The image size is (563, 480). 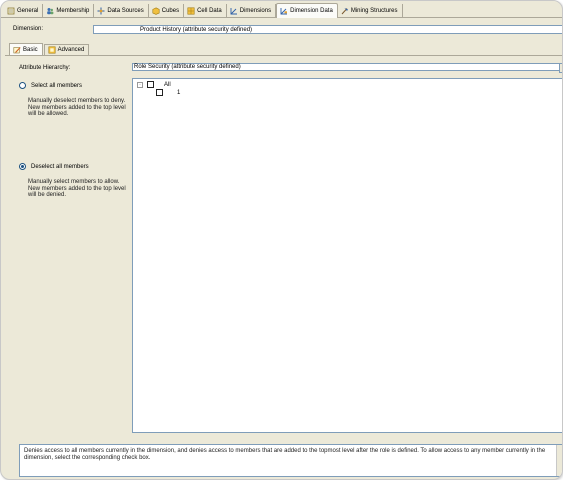 What do you see at coordinates (28, 10) in the screenshot?
I see `tab-general-label: General` at bounding box center [28, 10].